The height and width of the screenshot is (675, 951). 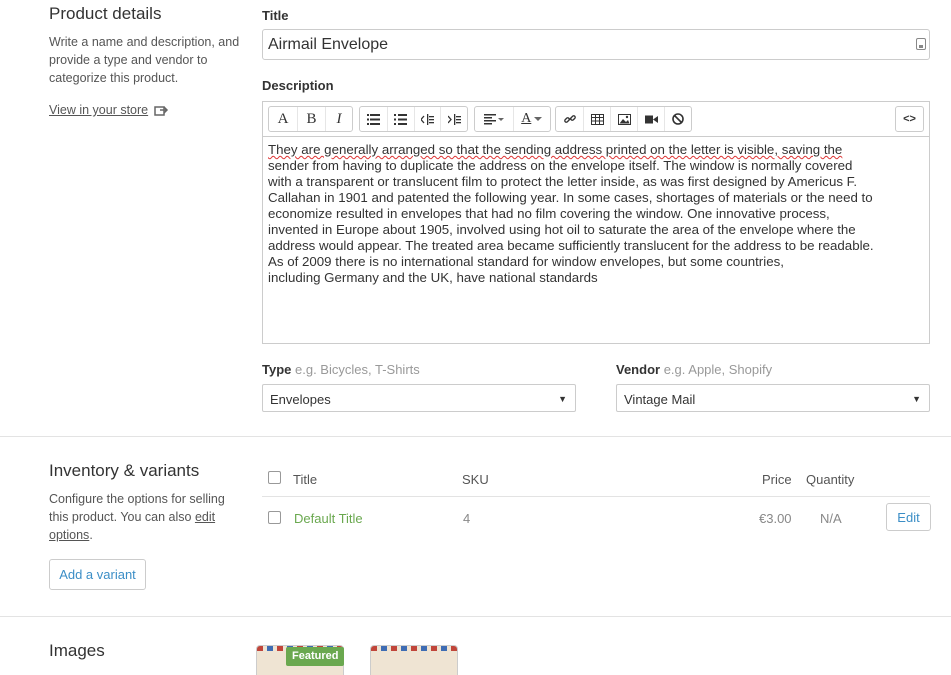 I want to click on variant-sku: 4, so click(x=467, y=518).